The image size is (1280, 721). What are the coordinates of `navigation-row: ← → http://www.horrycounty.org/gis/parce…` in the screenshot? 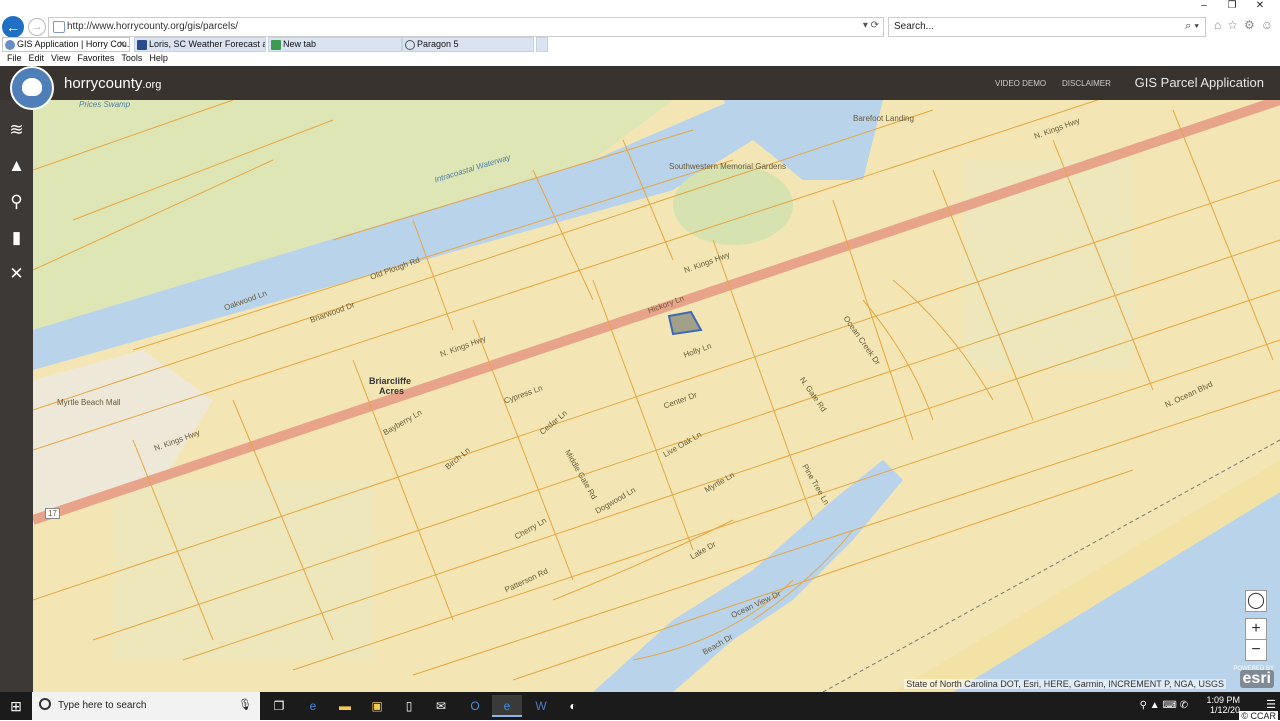 It's located at (640, 26).